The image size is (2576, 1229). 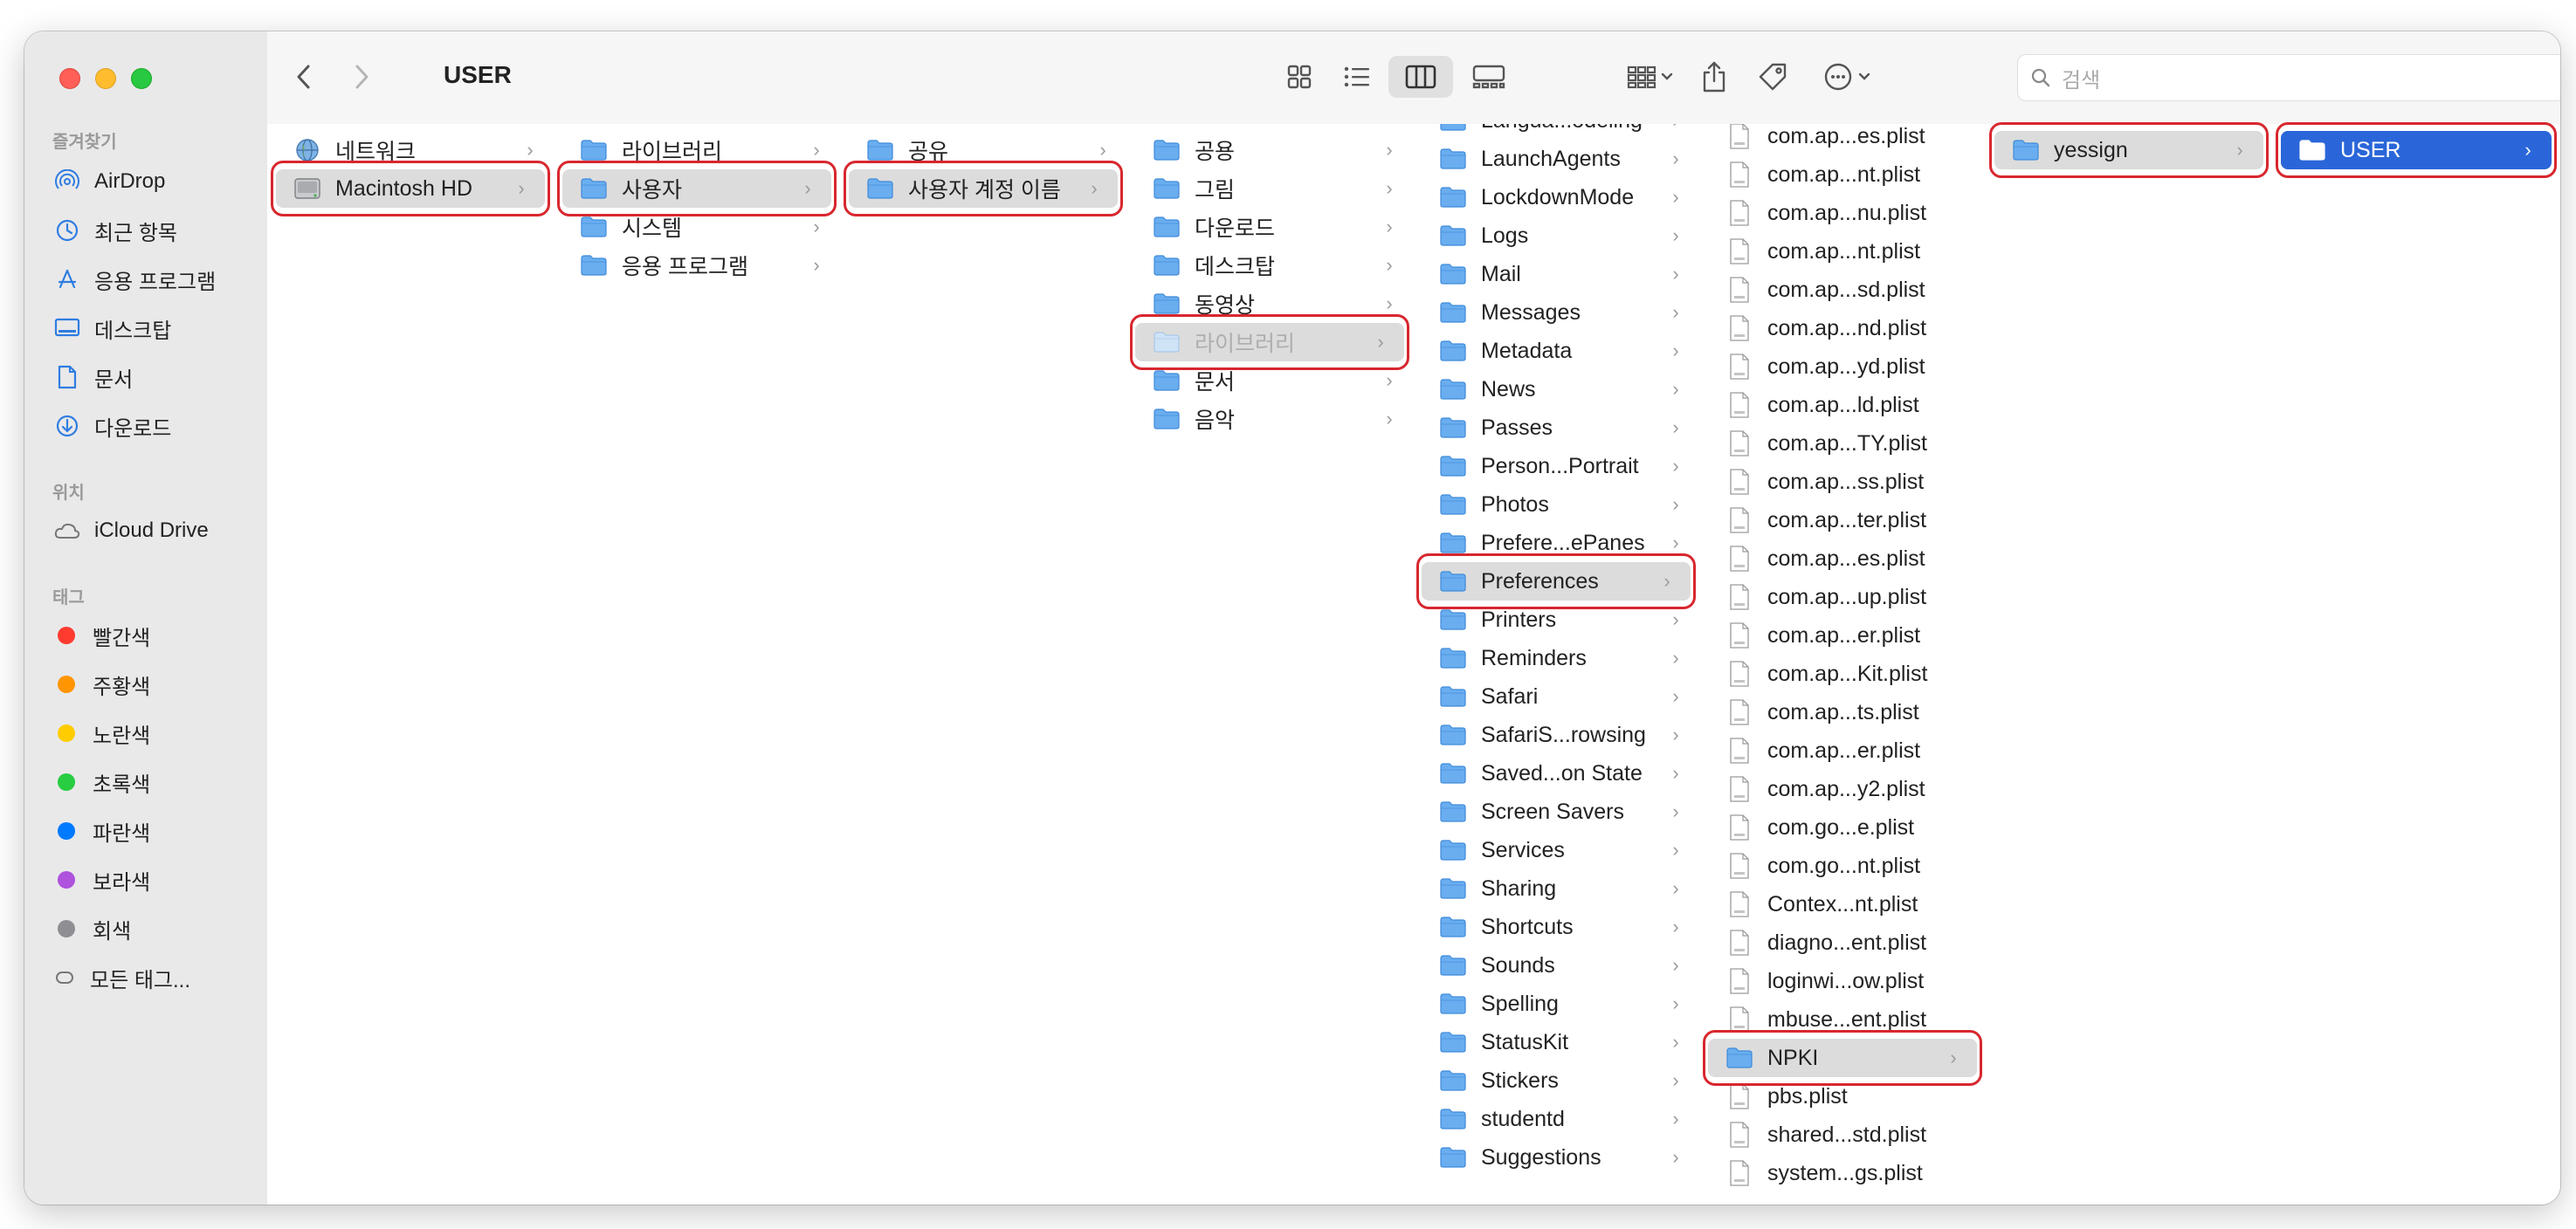 I want to click on file-row: com.ap...sd.plist, so click(x=1842, y=290).